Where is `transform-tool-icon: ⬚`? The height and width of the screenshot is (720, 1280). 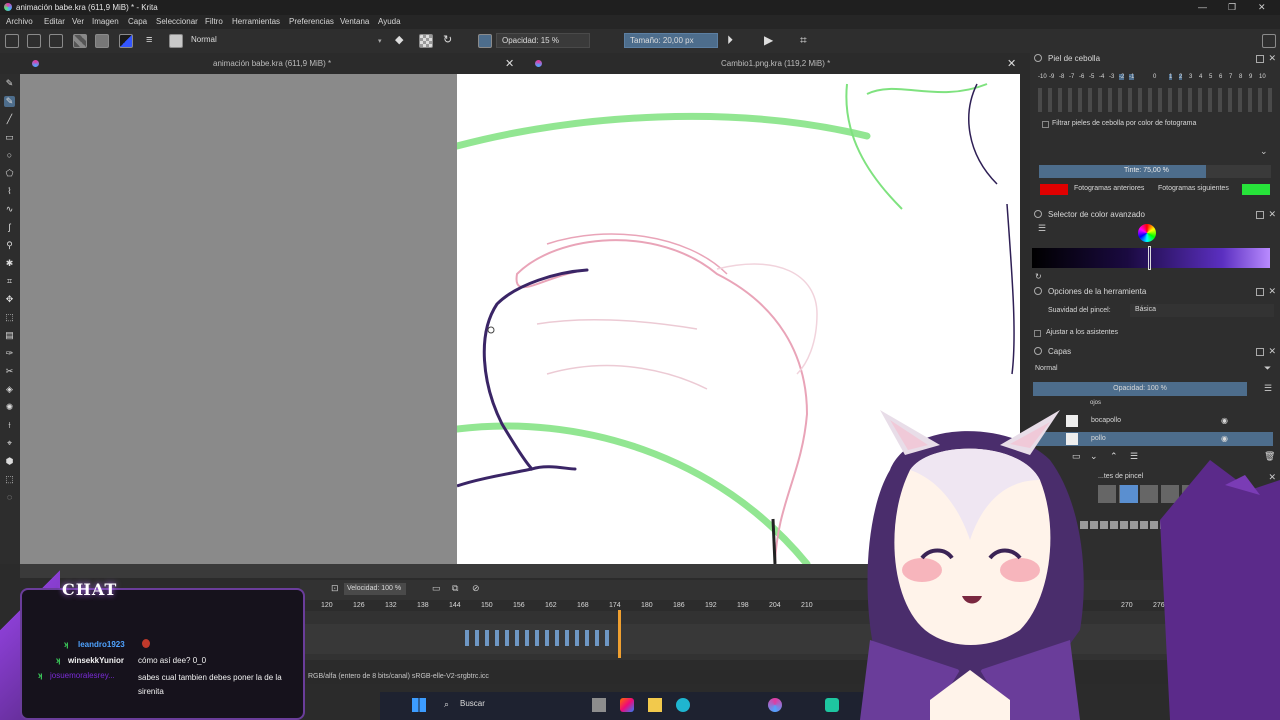
transform-tool-icon: ⬚ is located at coordinates (9, 317).